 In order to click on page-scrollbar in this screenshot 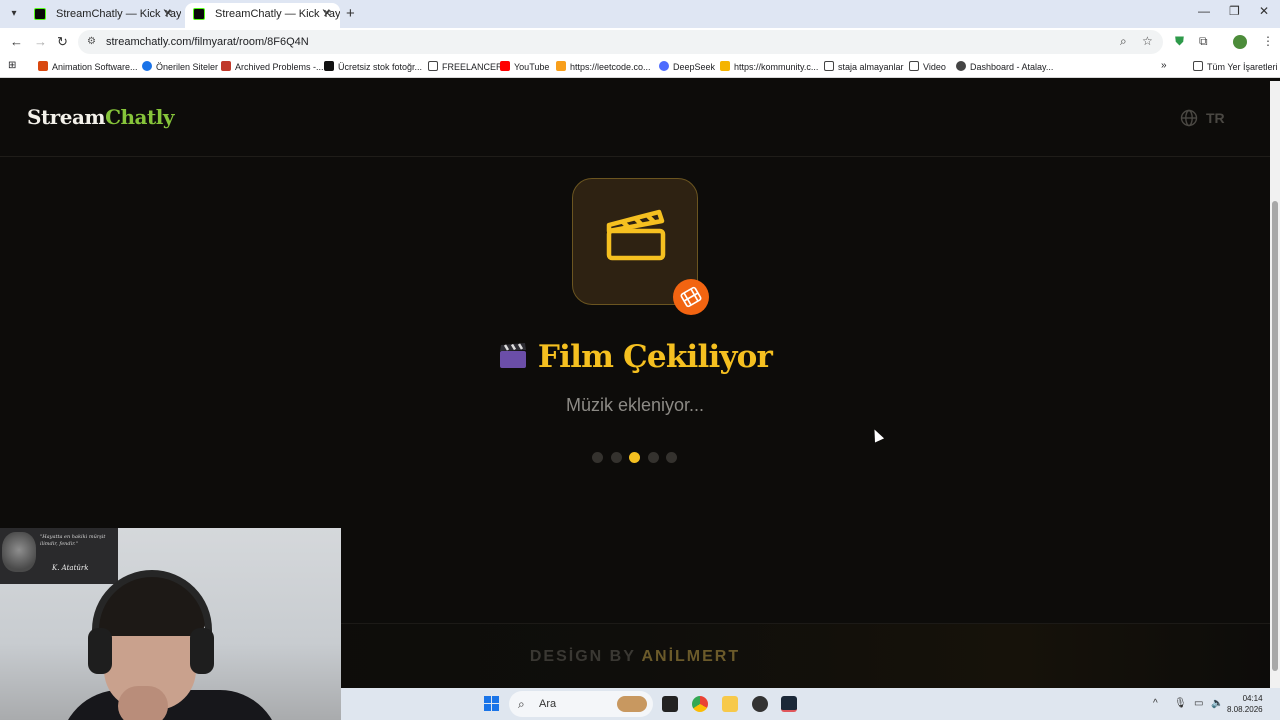, I will do `click(1275, 384)`.